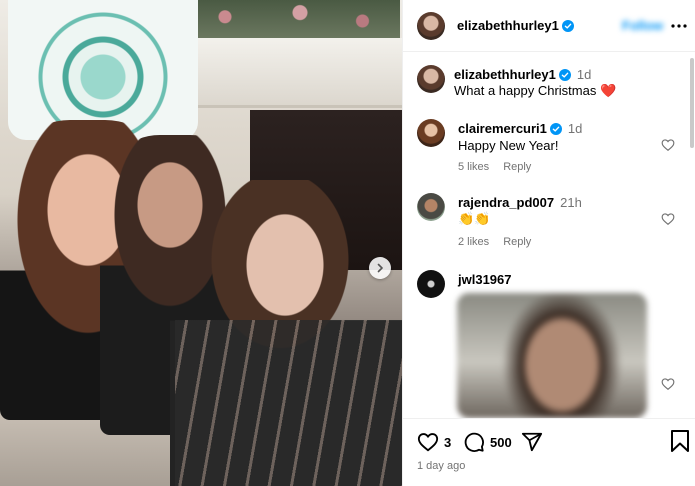 The width and height of the screenshot is (695, 486). Describe the element at coordinates (473, 242) in the screenshot. I see `comment-likes: 2 likes` at that location.